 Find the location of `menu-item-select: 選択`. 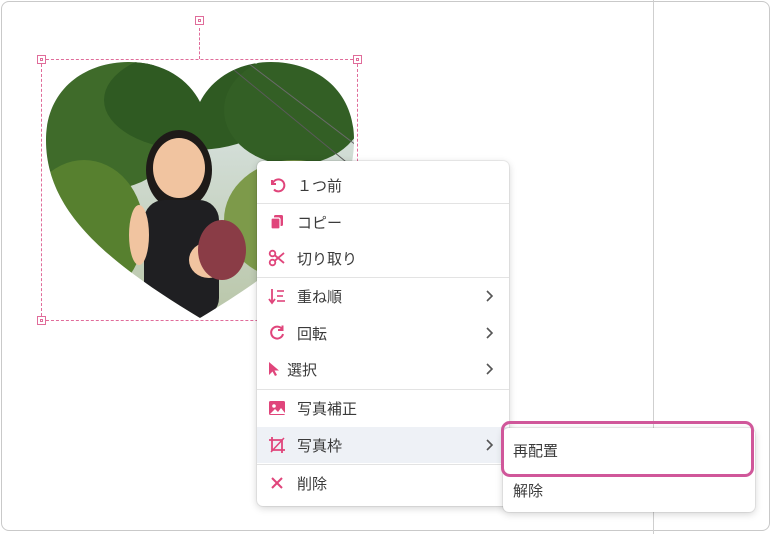

menu-item-select: 選択 is located at coordinates (383, 369).